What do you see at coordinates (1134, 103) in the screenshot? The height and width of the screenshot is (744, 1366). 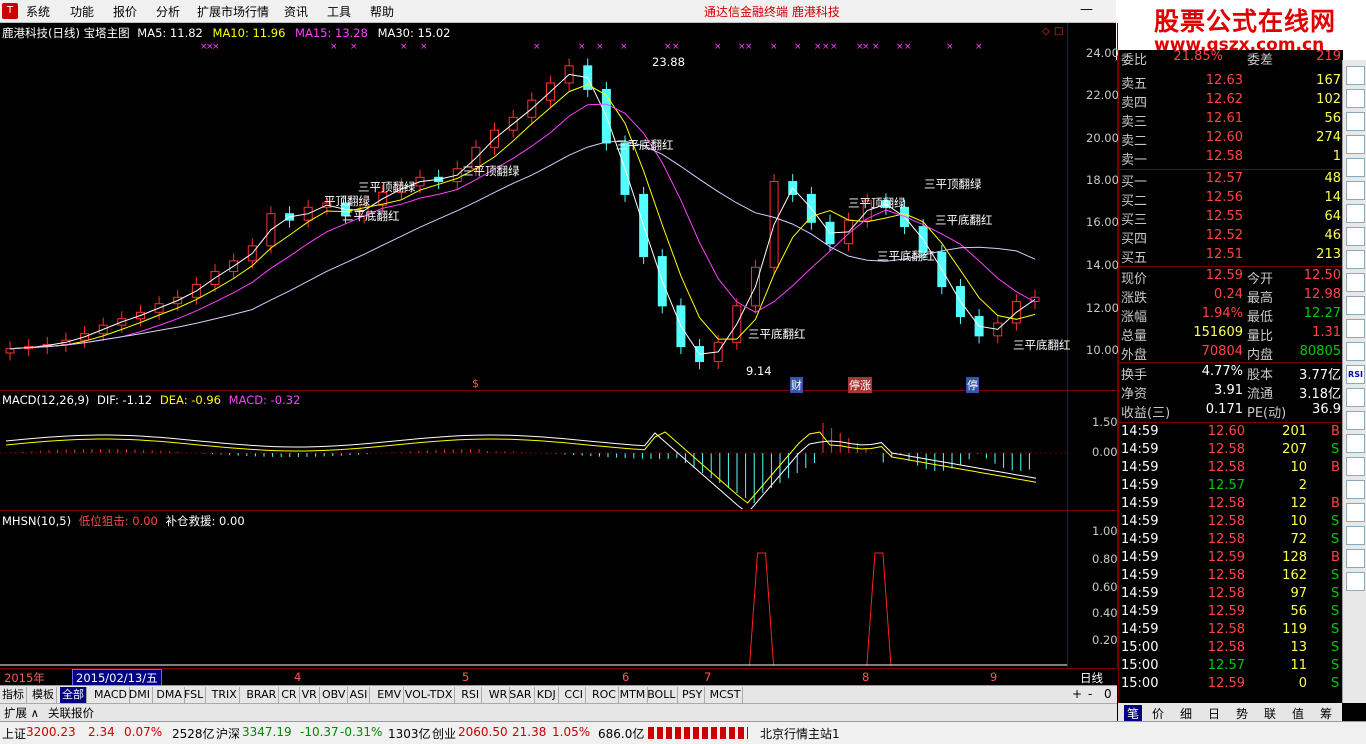 I see `ask-level-label: 卖四` at bounding box center [1134, 103].